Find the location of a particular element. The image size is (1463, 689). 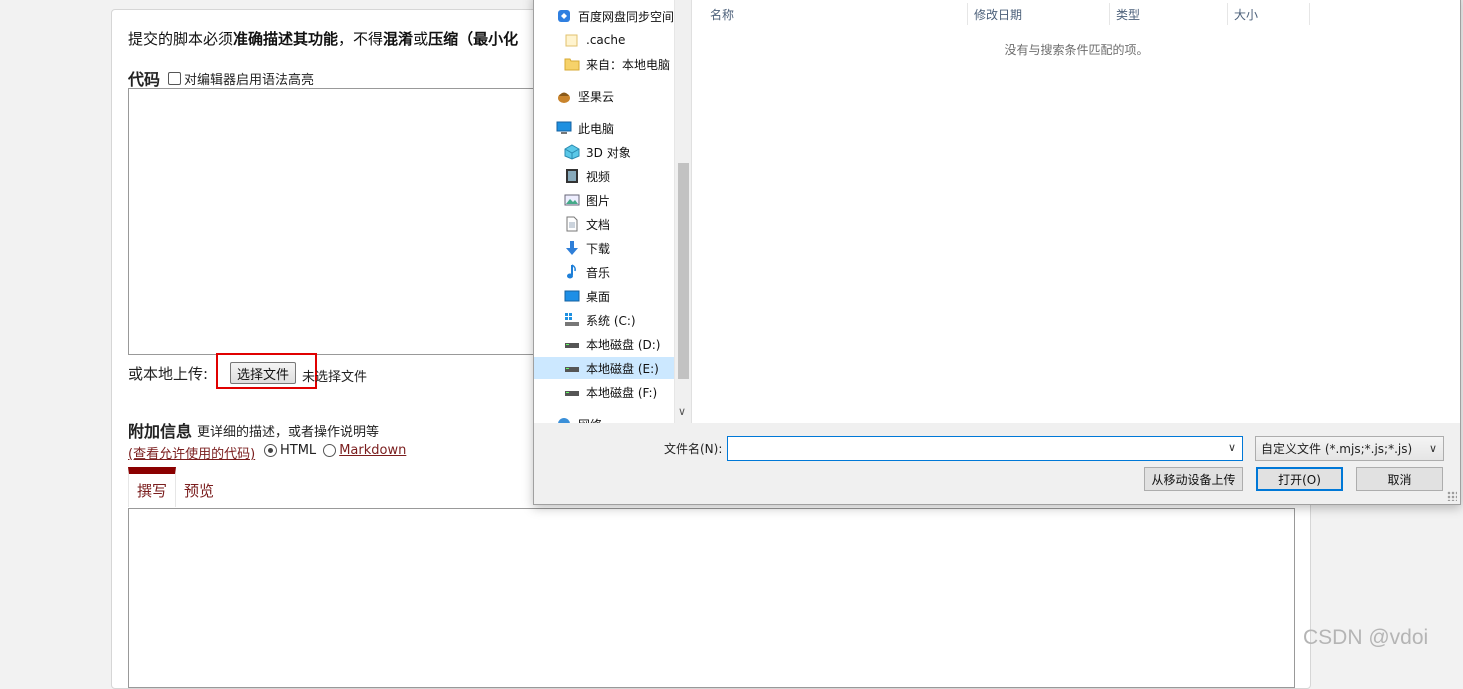

nav-item-3d-objects: 3D 对象 is located at coordinates (597, 152).